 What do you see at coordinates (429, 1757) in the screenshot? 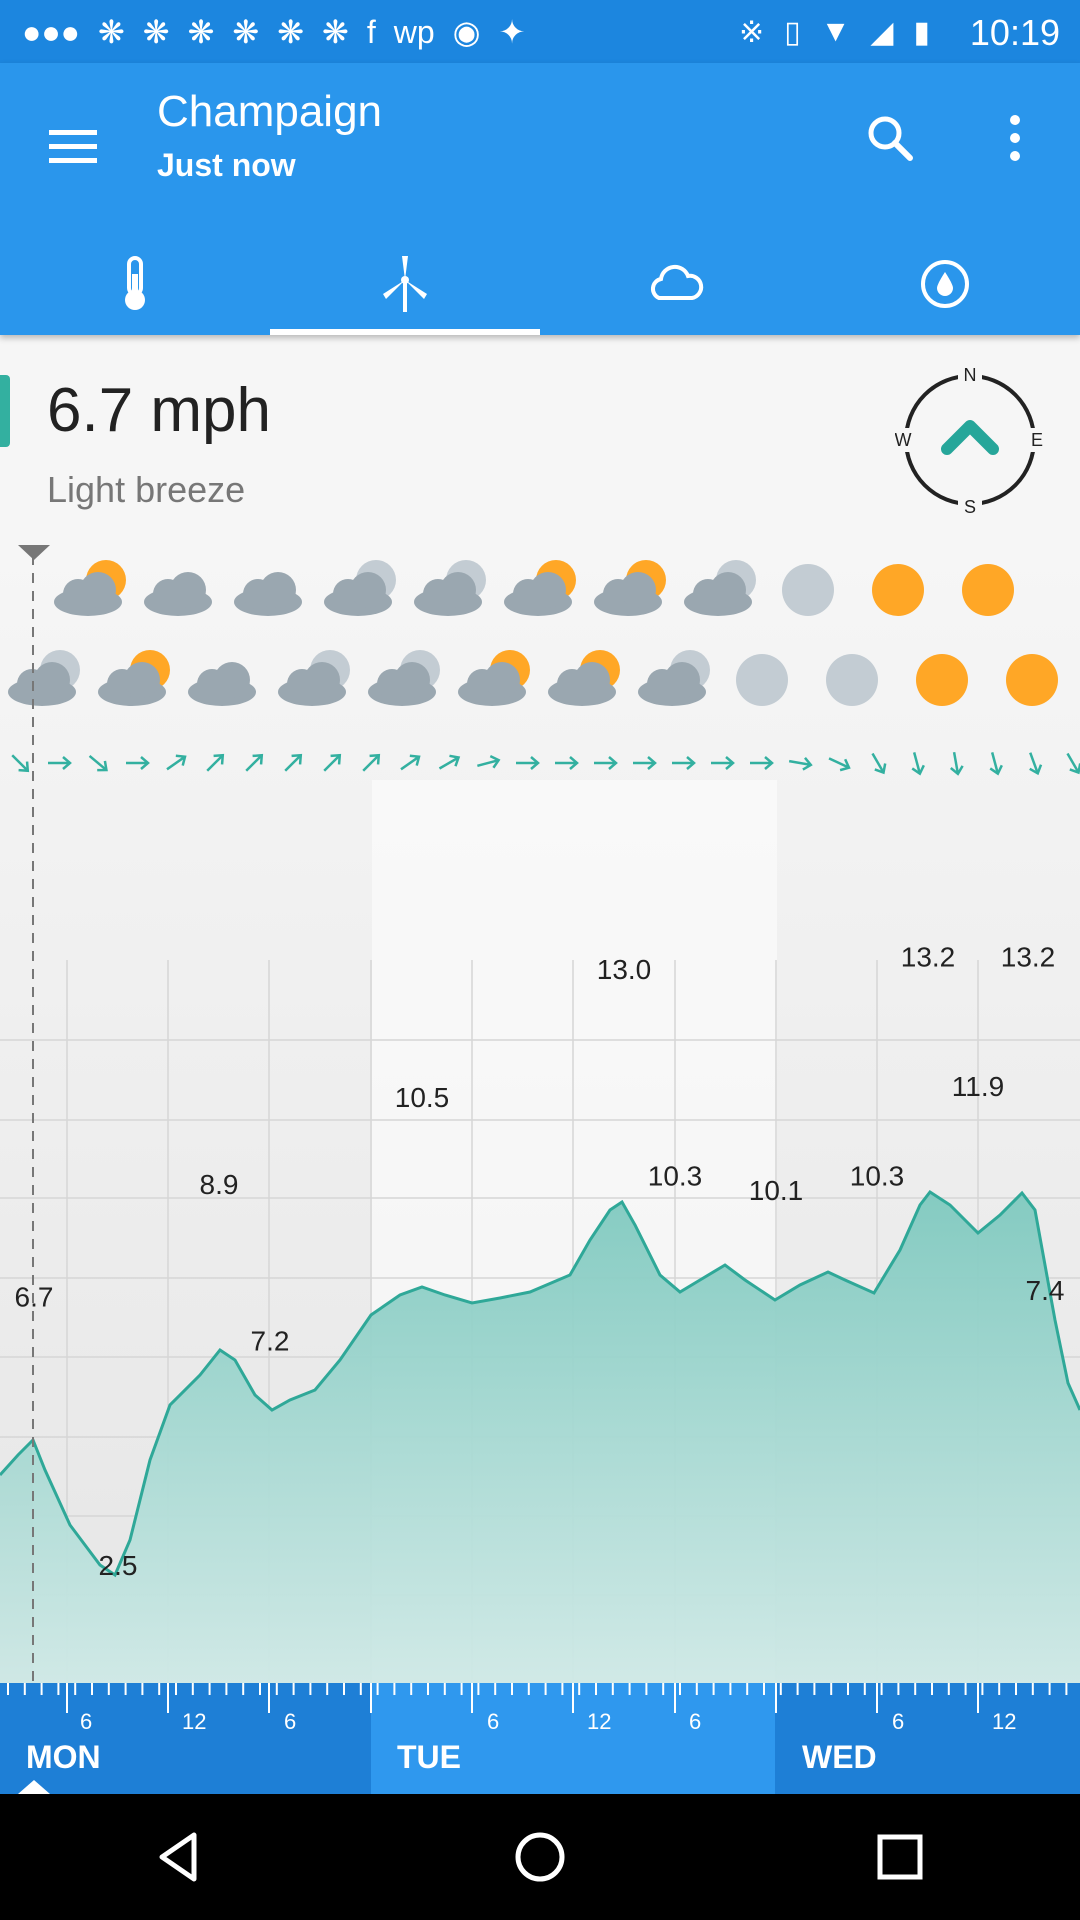
I see `day-label: TUE` at bounding box center [429, 1757].